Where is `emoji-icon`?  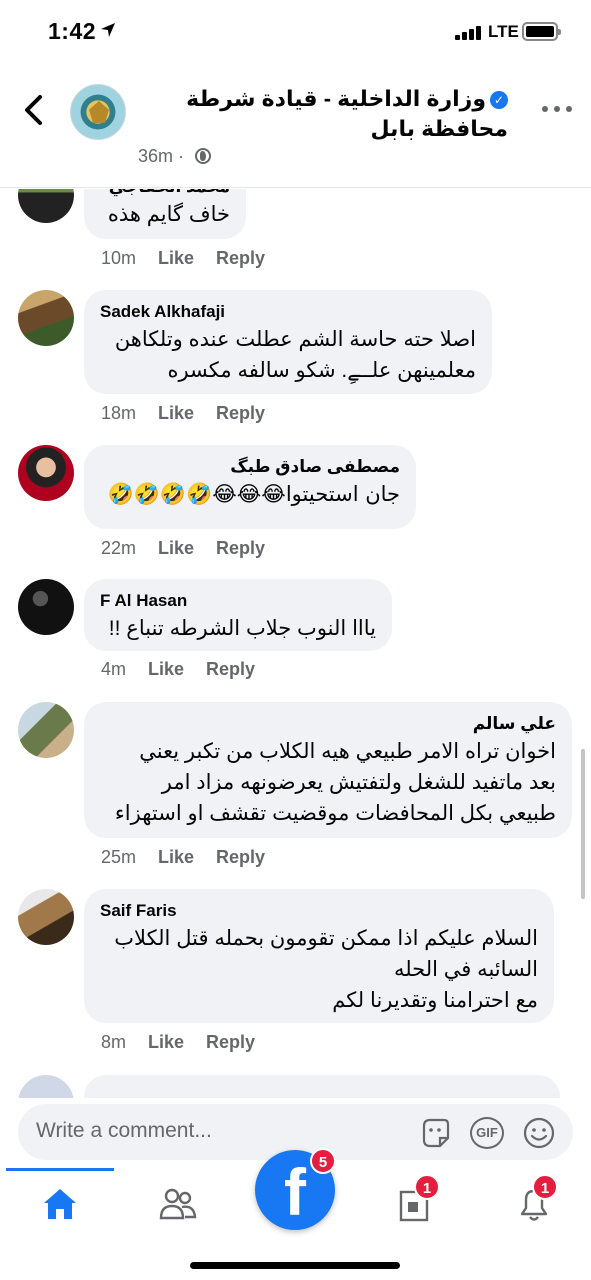 emoji-icon is located at coordinates (539, 1133).